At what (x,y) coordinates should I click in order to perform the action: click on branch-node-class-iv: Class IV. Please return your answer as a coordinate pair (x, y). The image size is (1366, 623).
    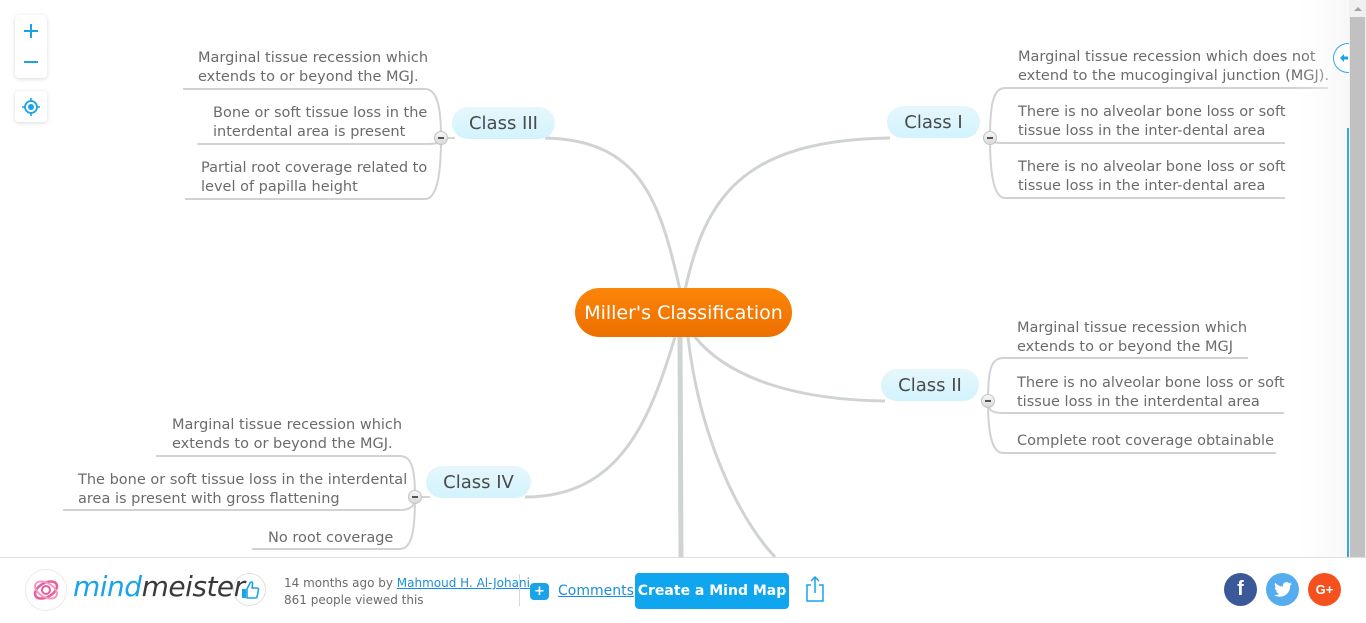
    Looking at the image, I should click on (478, 482).